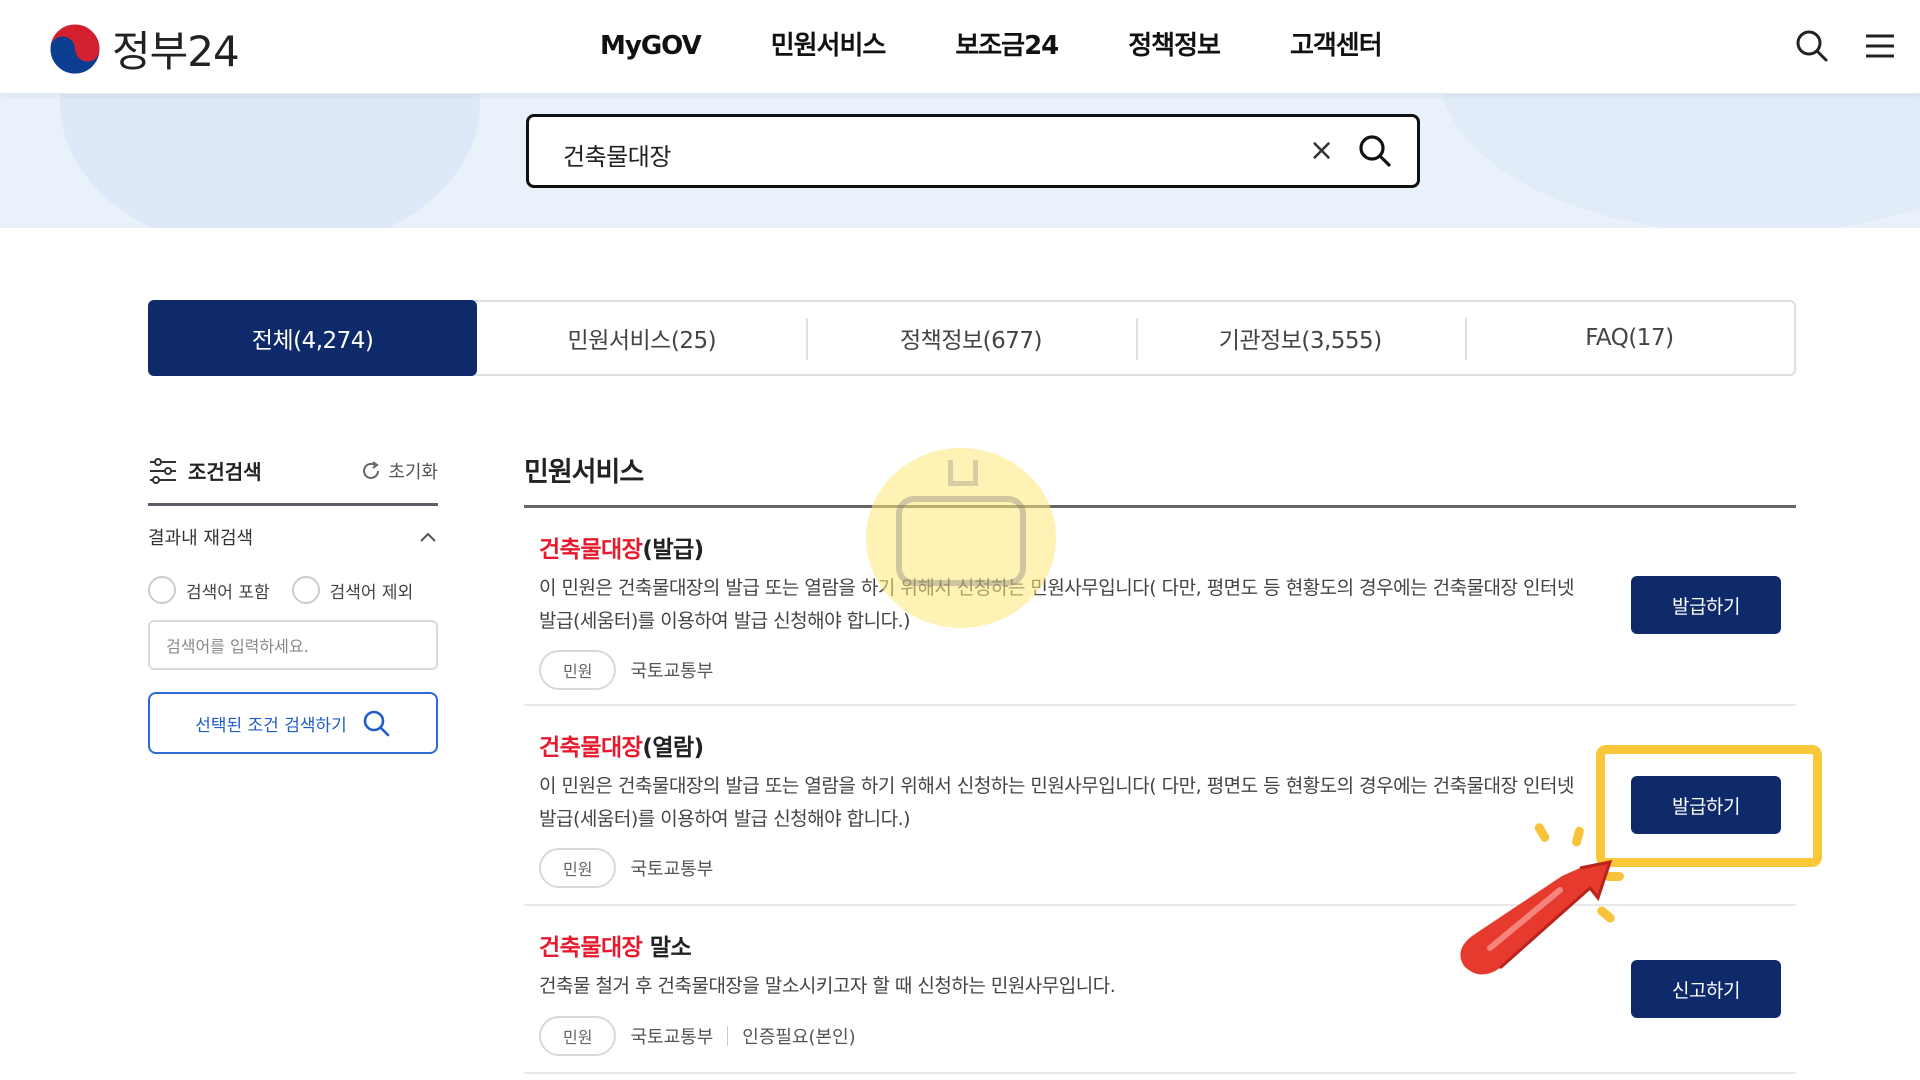 Image resolution: width=1920 pixels, height=1080 pixels. What do you see at coordinates (1321, 150) in the screenshot?
I see `clear-icon: ×` at bounding box center [1321, 150].